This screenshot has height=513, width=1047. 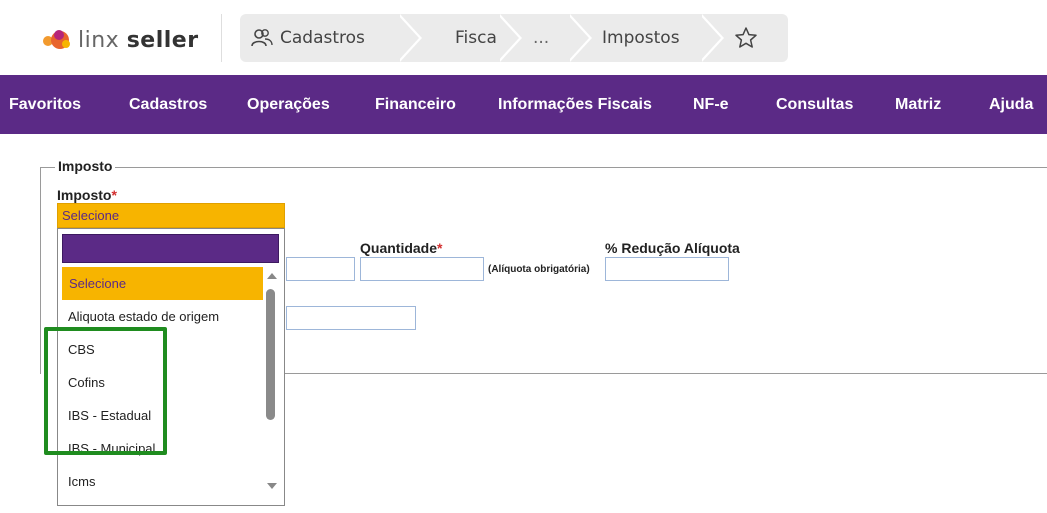 What do you see at coordinates (221, 38) in the screenshot?
I see `header-divider` at bounding box center [221, 38].